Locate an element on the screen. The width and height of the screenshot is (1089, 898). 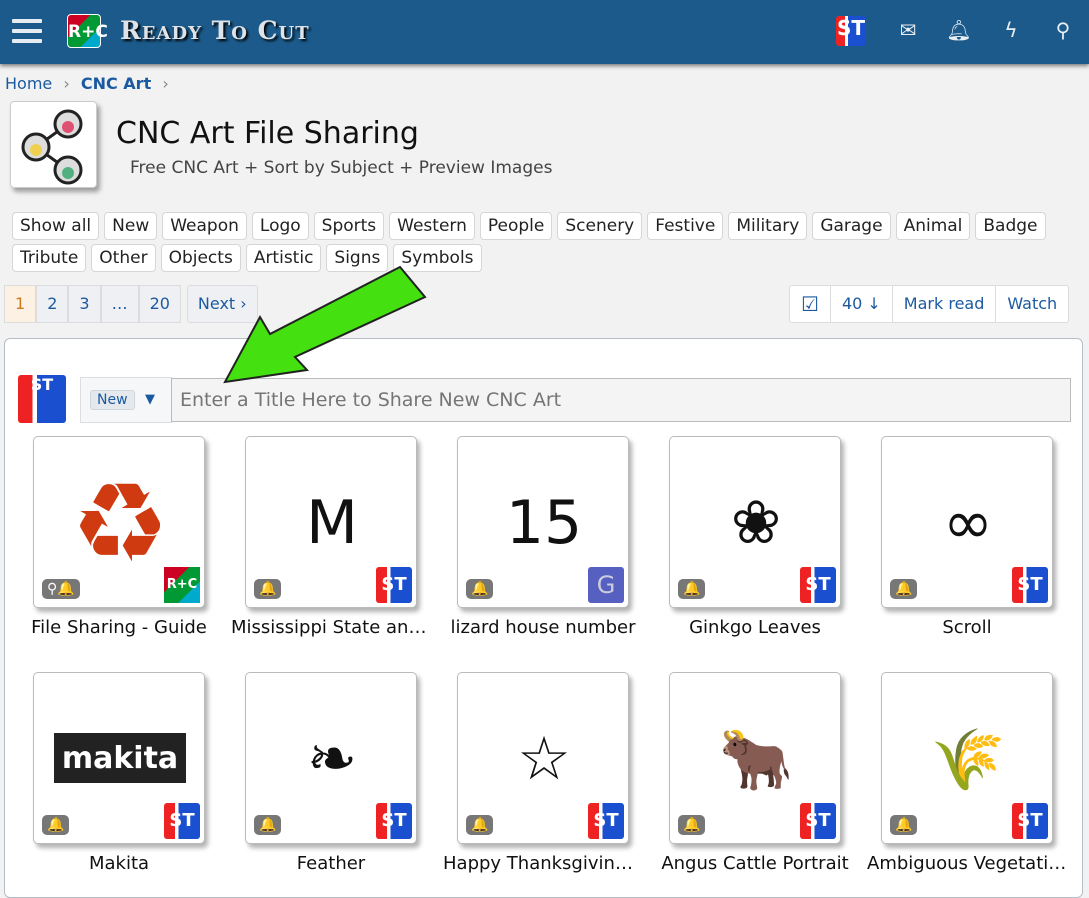
tag-festive: Festive is located at coordinates (685, 226).